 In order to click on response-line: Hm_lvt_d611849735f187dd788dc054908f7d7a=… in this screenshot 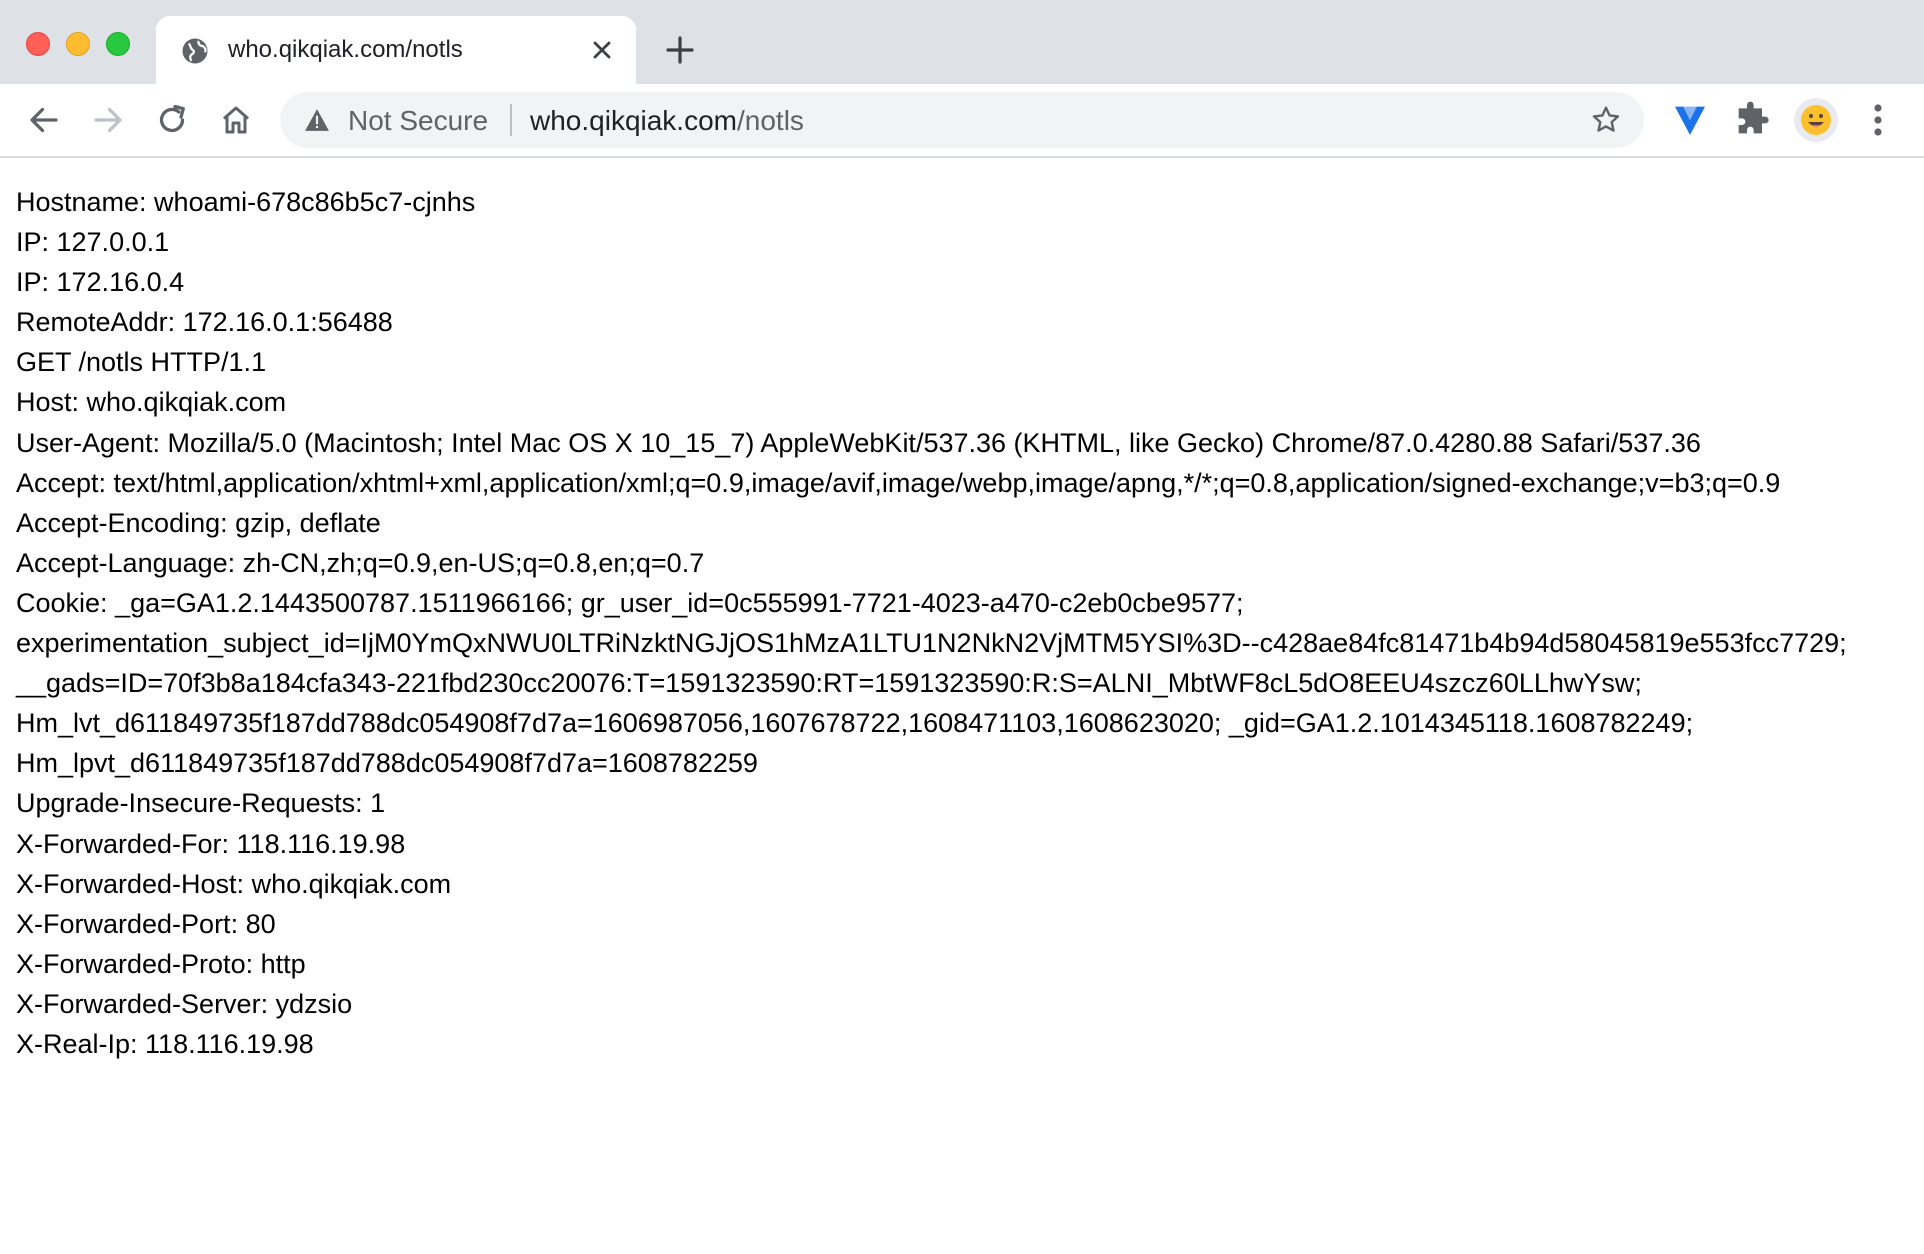, I will do `click(855, 723)`.